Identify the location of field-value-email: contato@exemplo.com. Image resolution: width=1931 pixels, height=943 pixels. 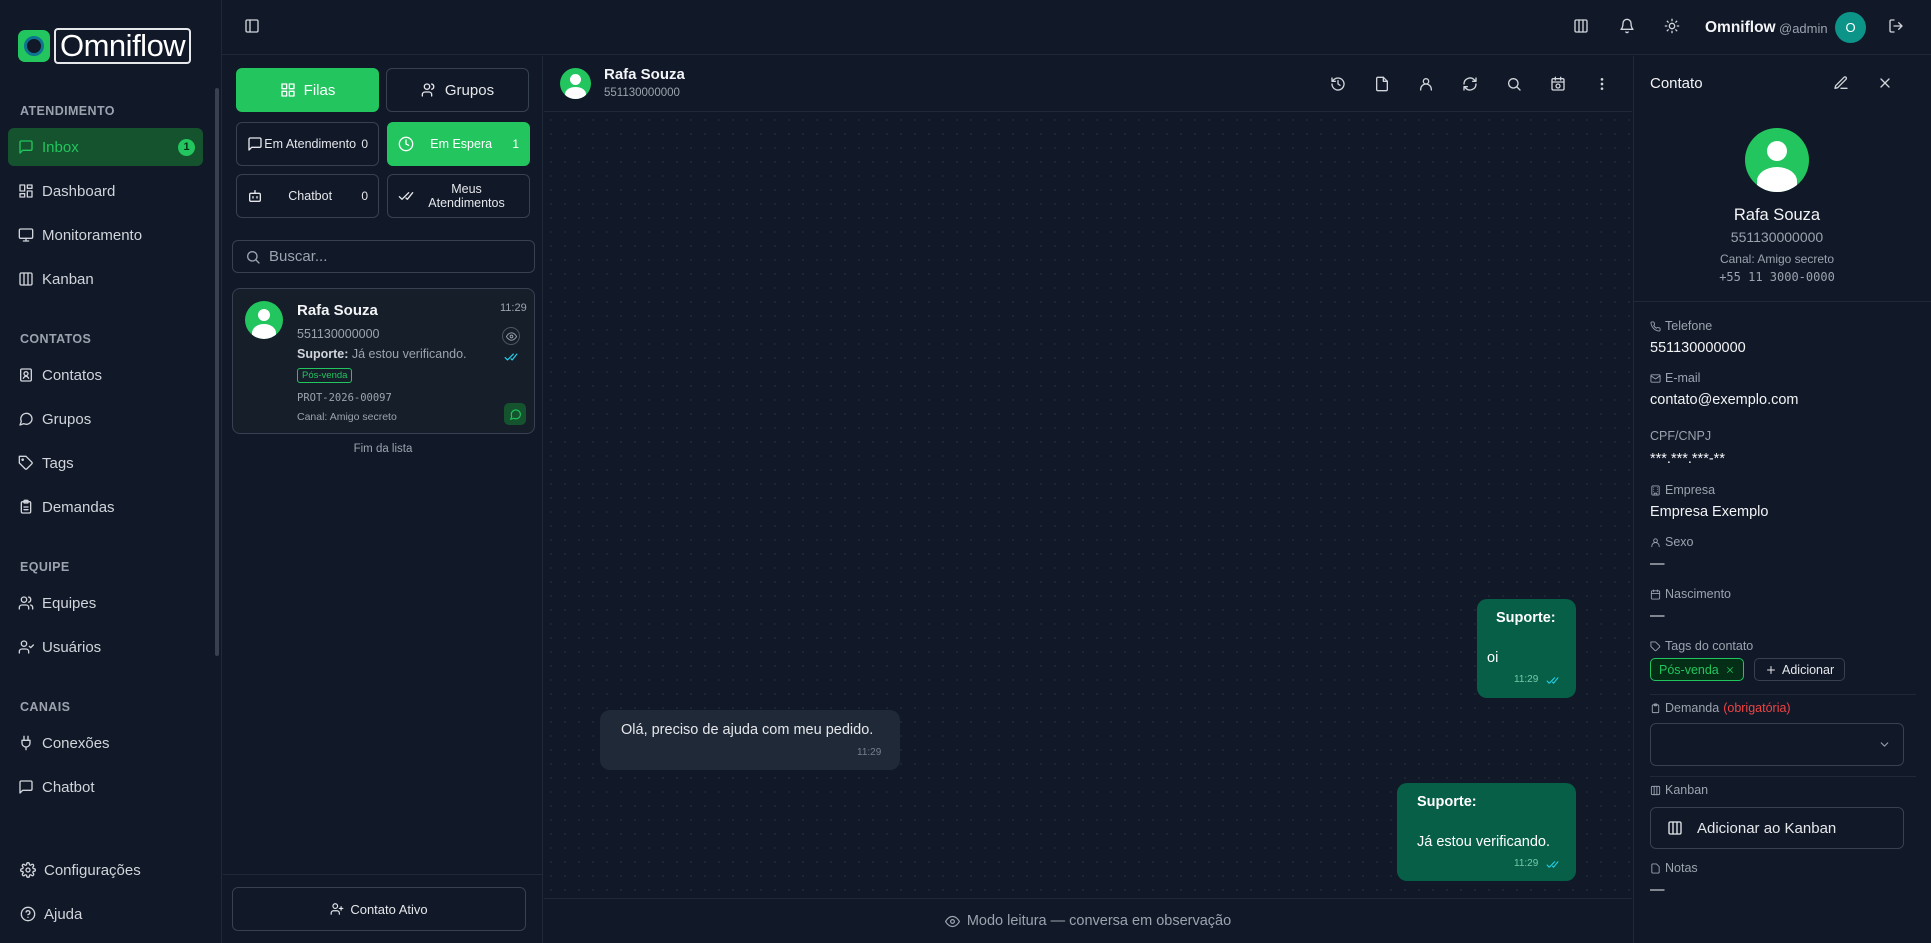
(1724, 400).